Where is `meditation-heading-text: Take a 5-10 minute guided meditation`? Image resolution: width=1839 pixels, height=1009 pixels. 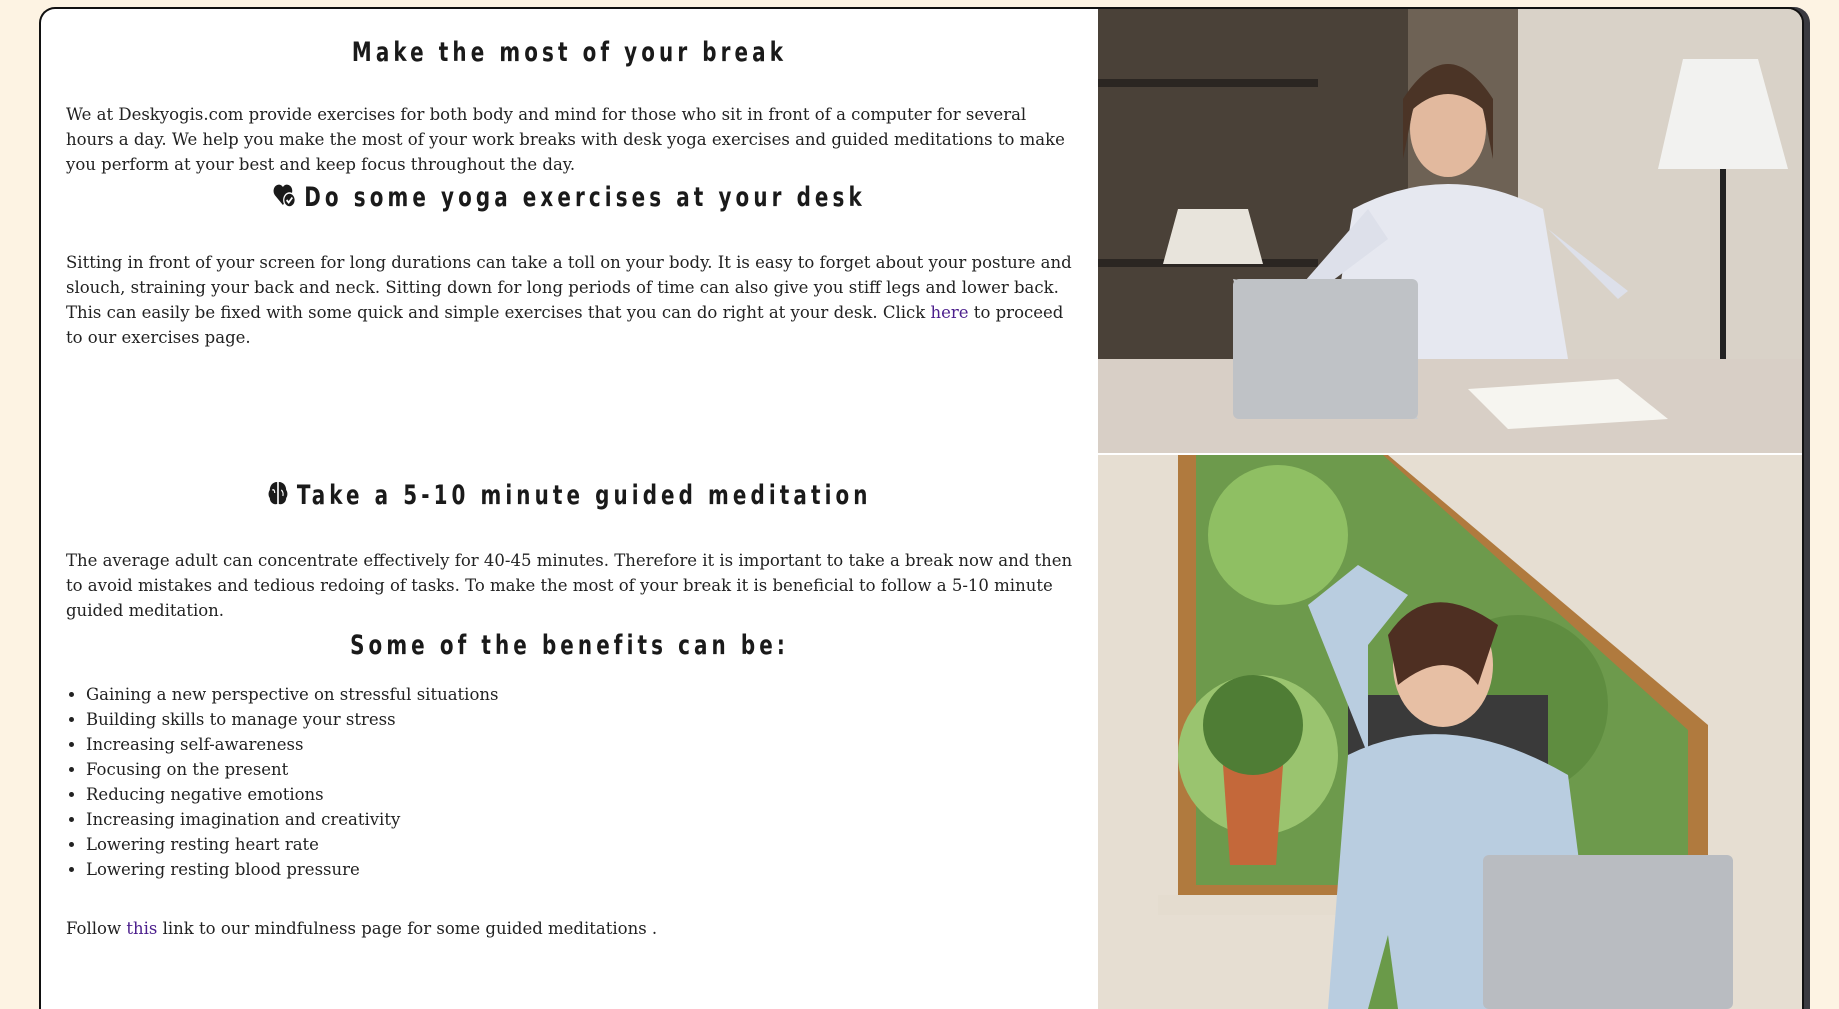
meditation-heading-text: Take a 5-10 minute guided meditation is located at coordinates (584, 495).